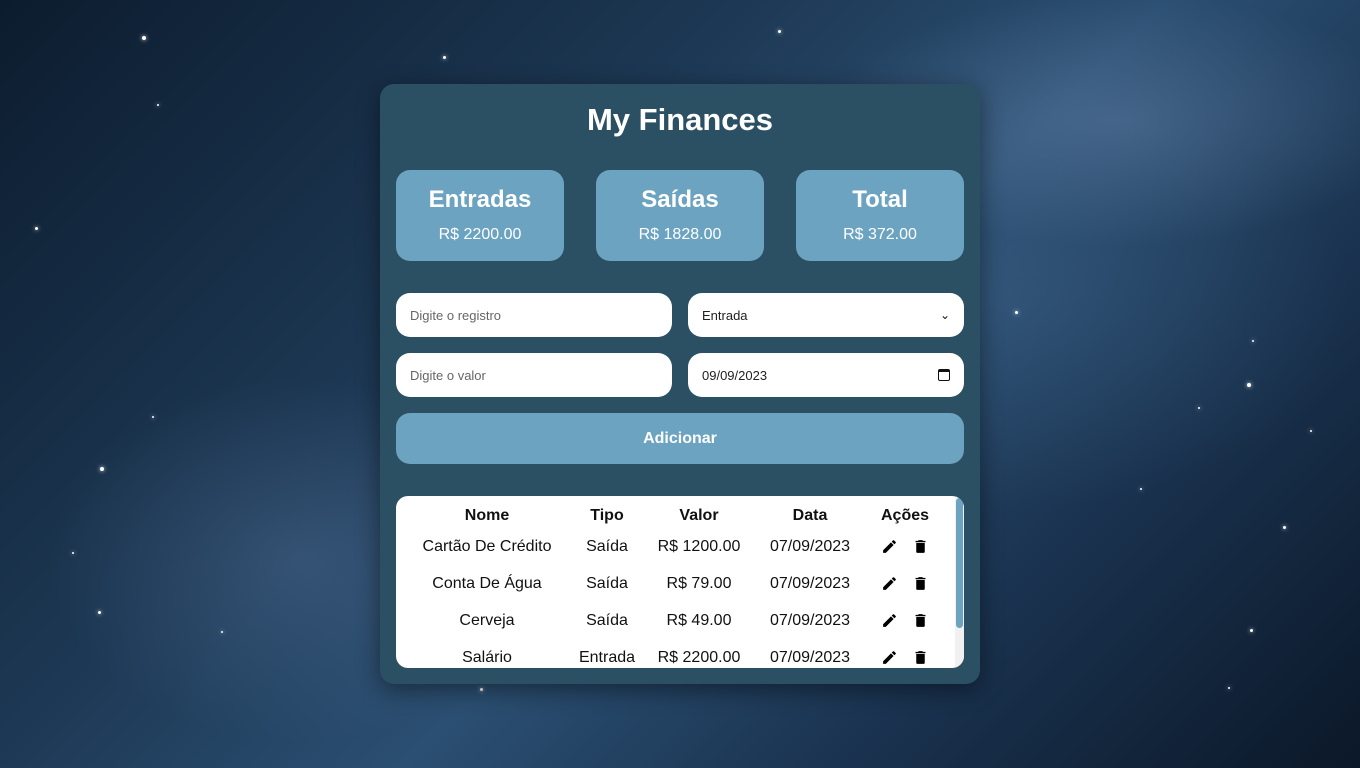 This screenshot has width=1360, height=768. Describe the element at coordinates (456, 315) in the screenshot. I see `registro-placeholder: Digite o registro` at that location.